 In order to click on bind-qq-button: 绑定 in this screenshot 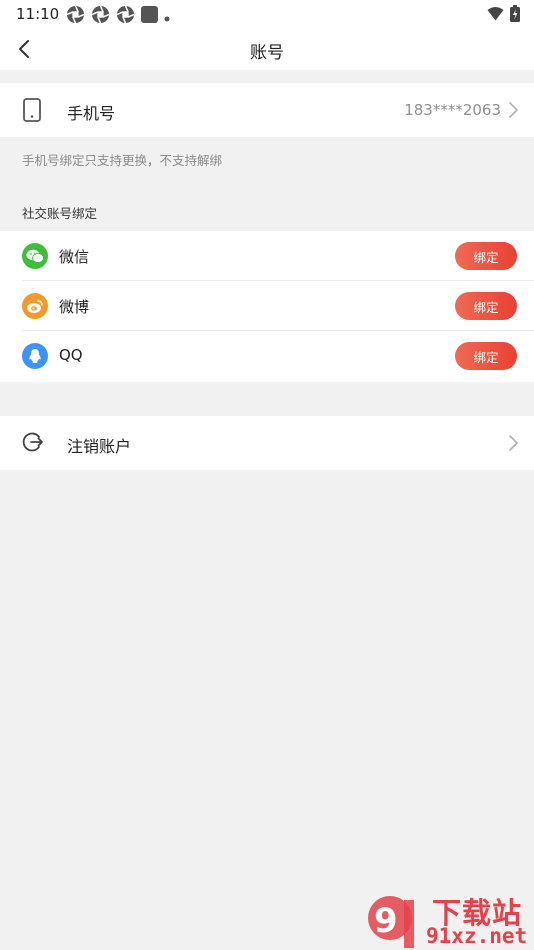, I will do `click(486, 356)`.